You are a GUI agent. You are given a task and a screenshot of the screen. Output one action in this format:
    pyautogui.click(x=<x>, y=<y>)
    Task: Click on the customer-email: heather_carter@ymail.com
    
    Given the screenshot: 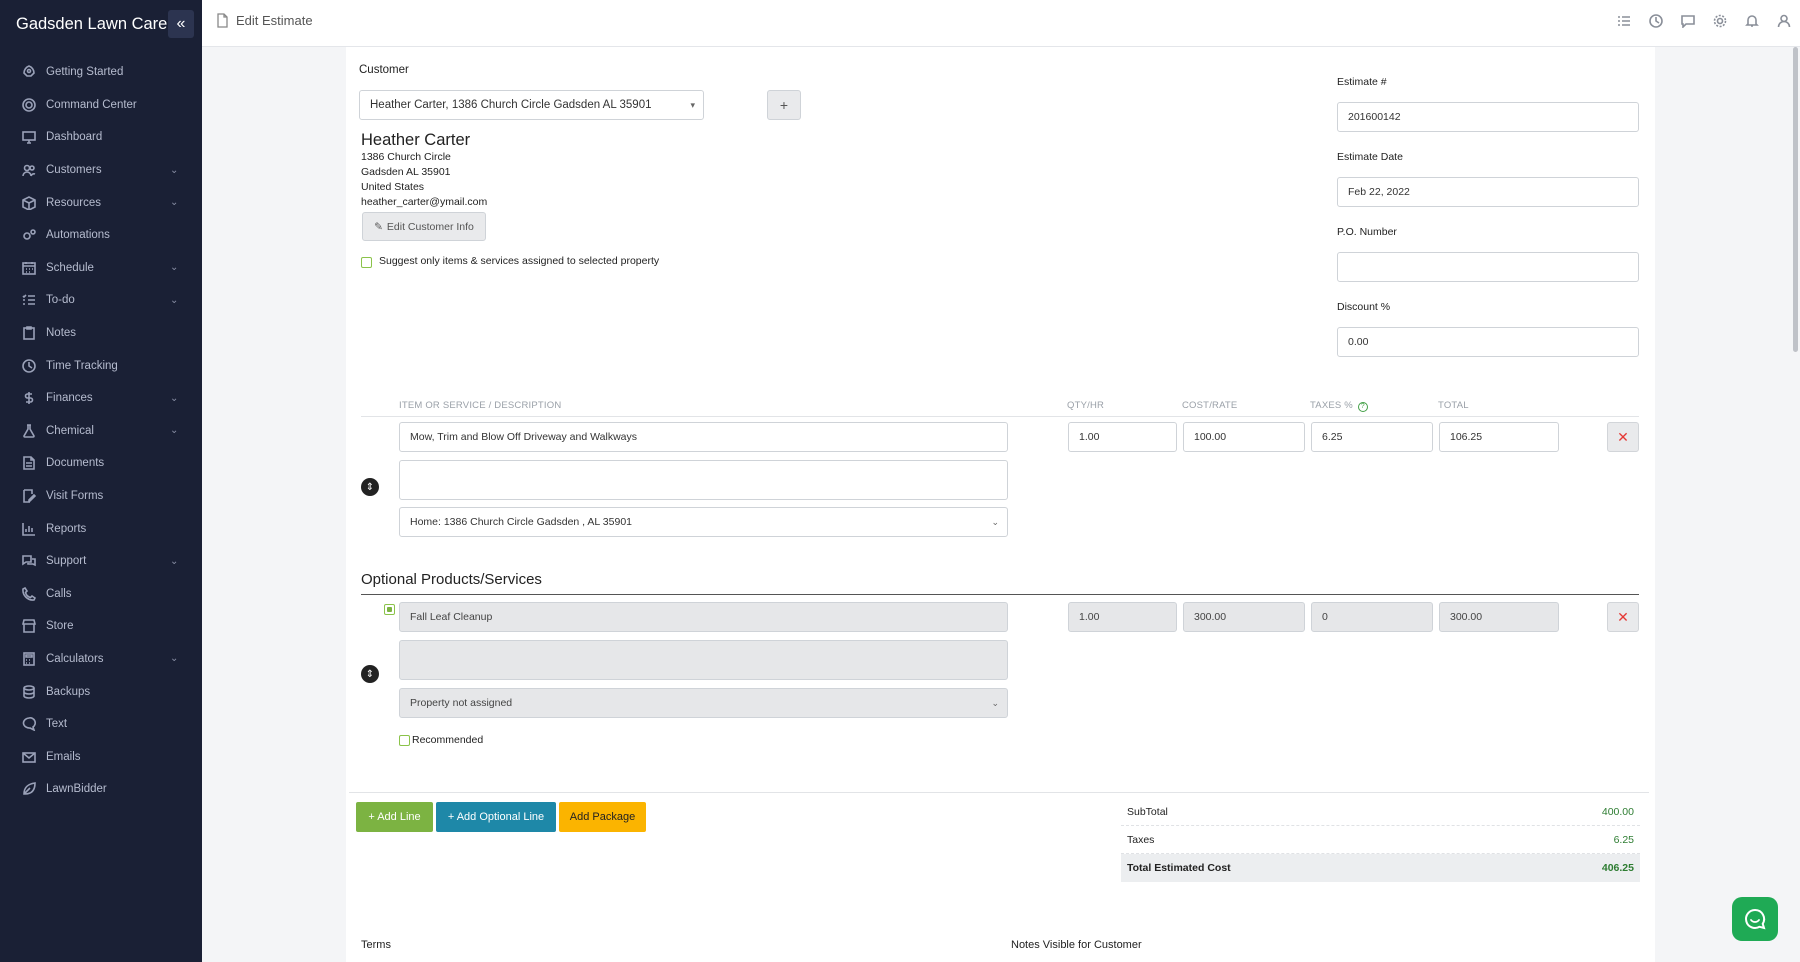 What is the action you would take?
    pyautogui.click(x=424, y=202)
    